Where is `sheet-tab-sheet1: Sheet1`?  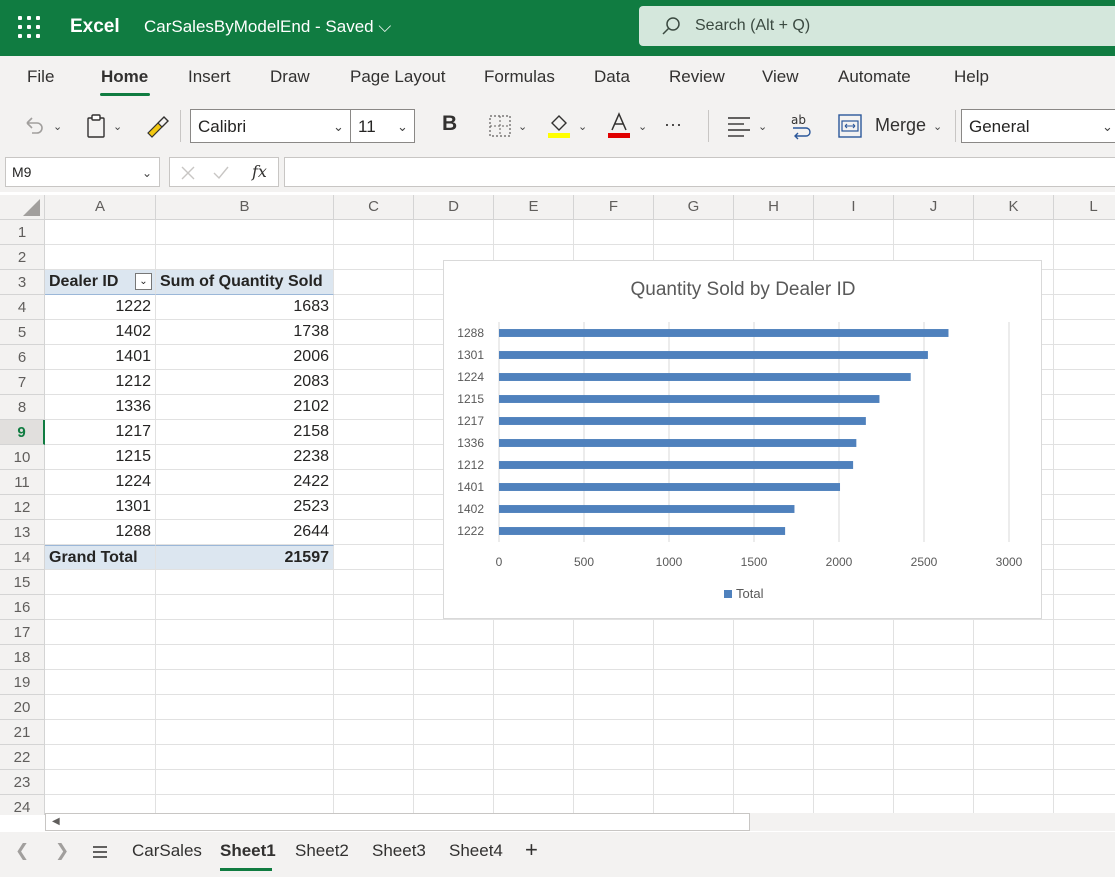 sheet-tab-sheet1: Sheet1 is located at coordinates (248, 851).